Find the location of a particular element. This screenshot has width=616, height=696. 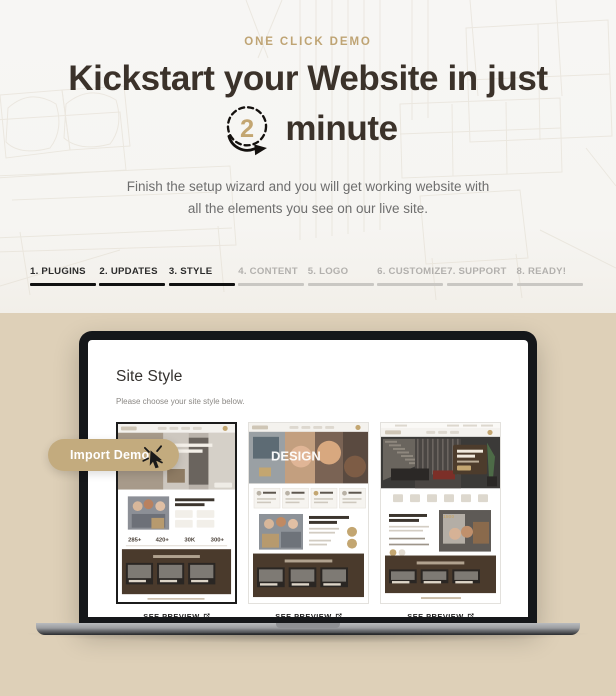

minute-word: minute is located at coordinates (341, 128).